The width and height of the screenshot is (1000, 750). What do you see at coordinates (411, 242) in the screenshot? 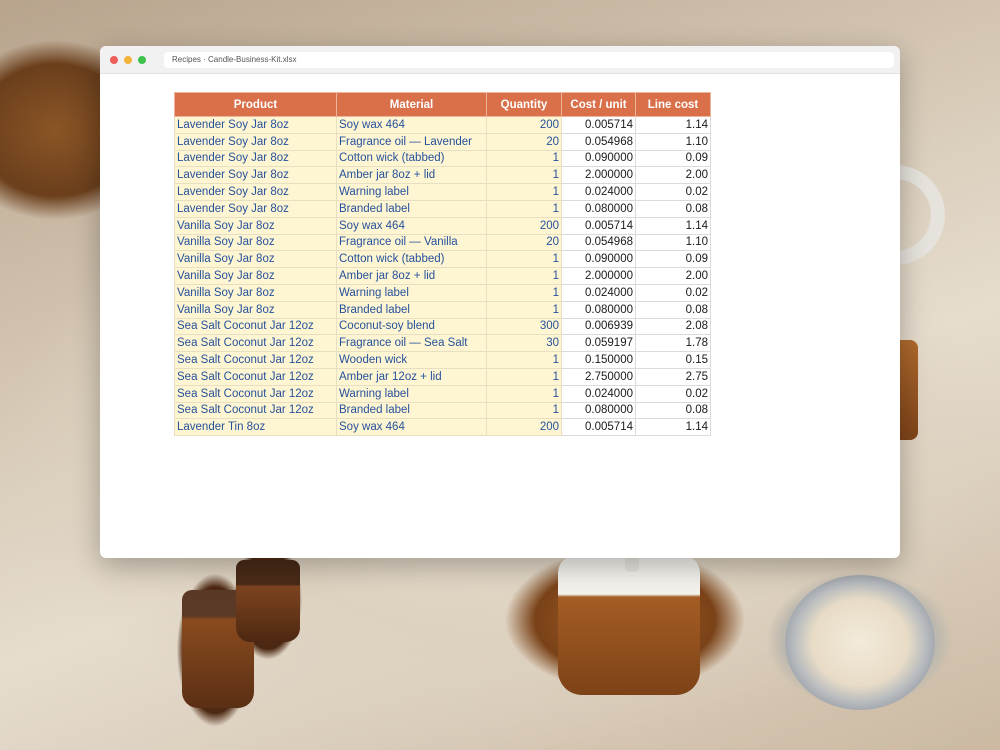
I see `material-cell: Fragrance oil — Vanilla` at bounding box center [411, 242].